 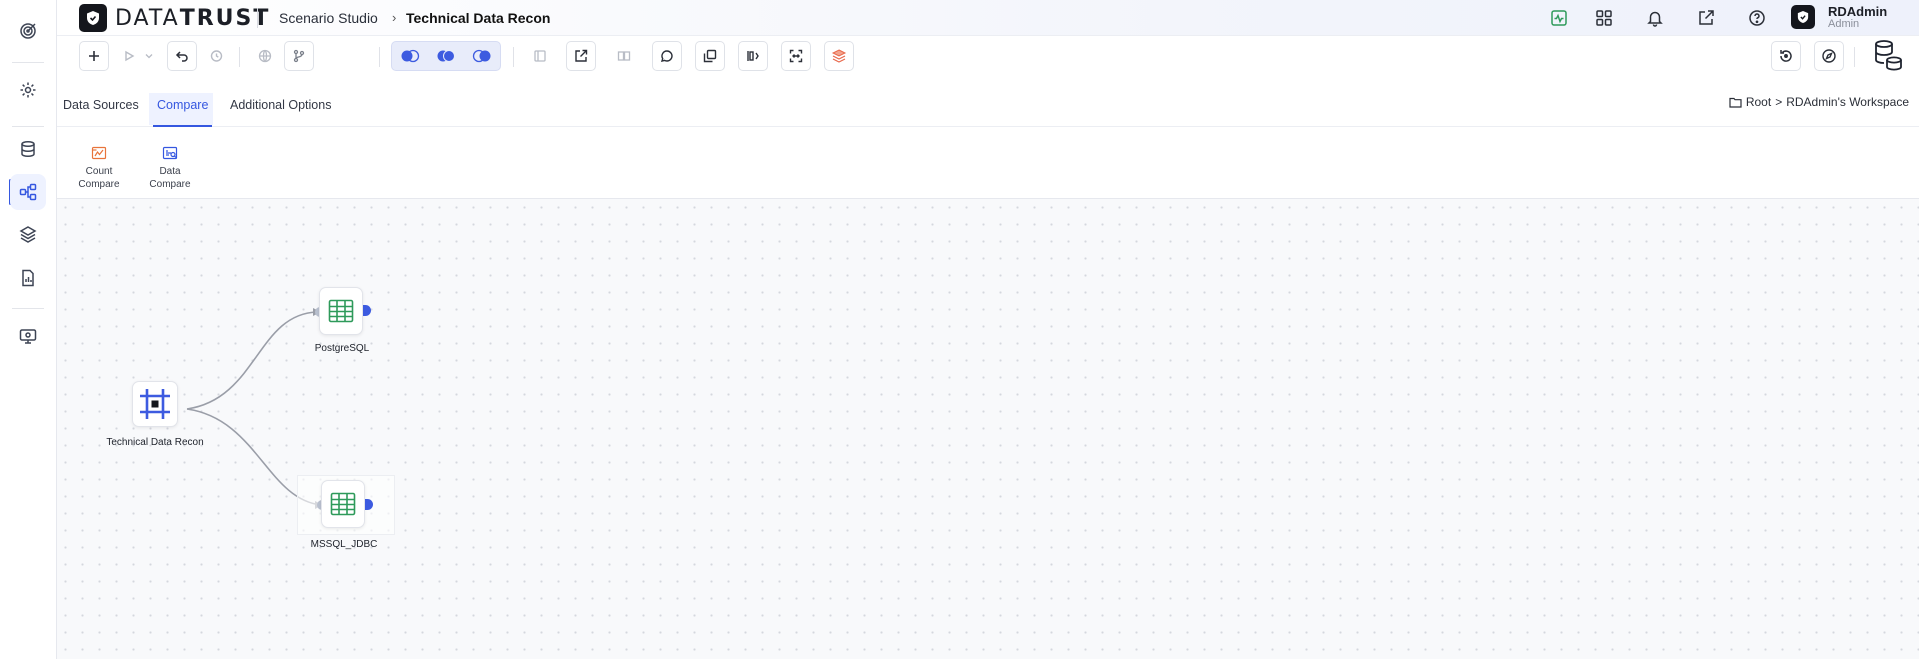 I want to click on recon-frame-icon, so click(x=155, y=404).